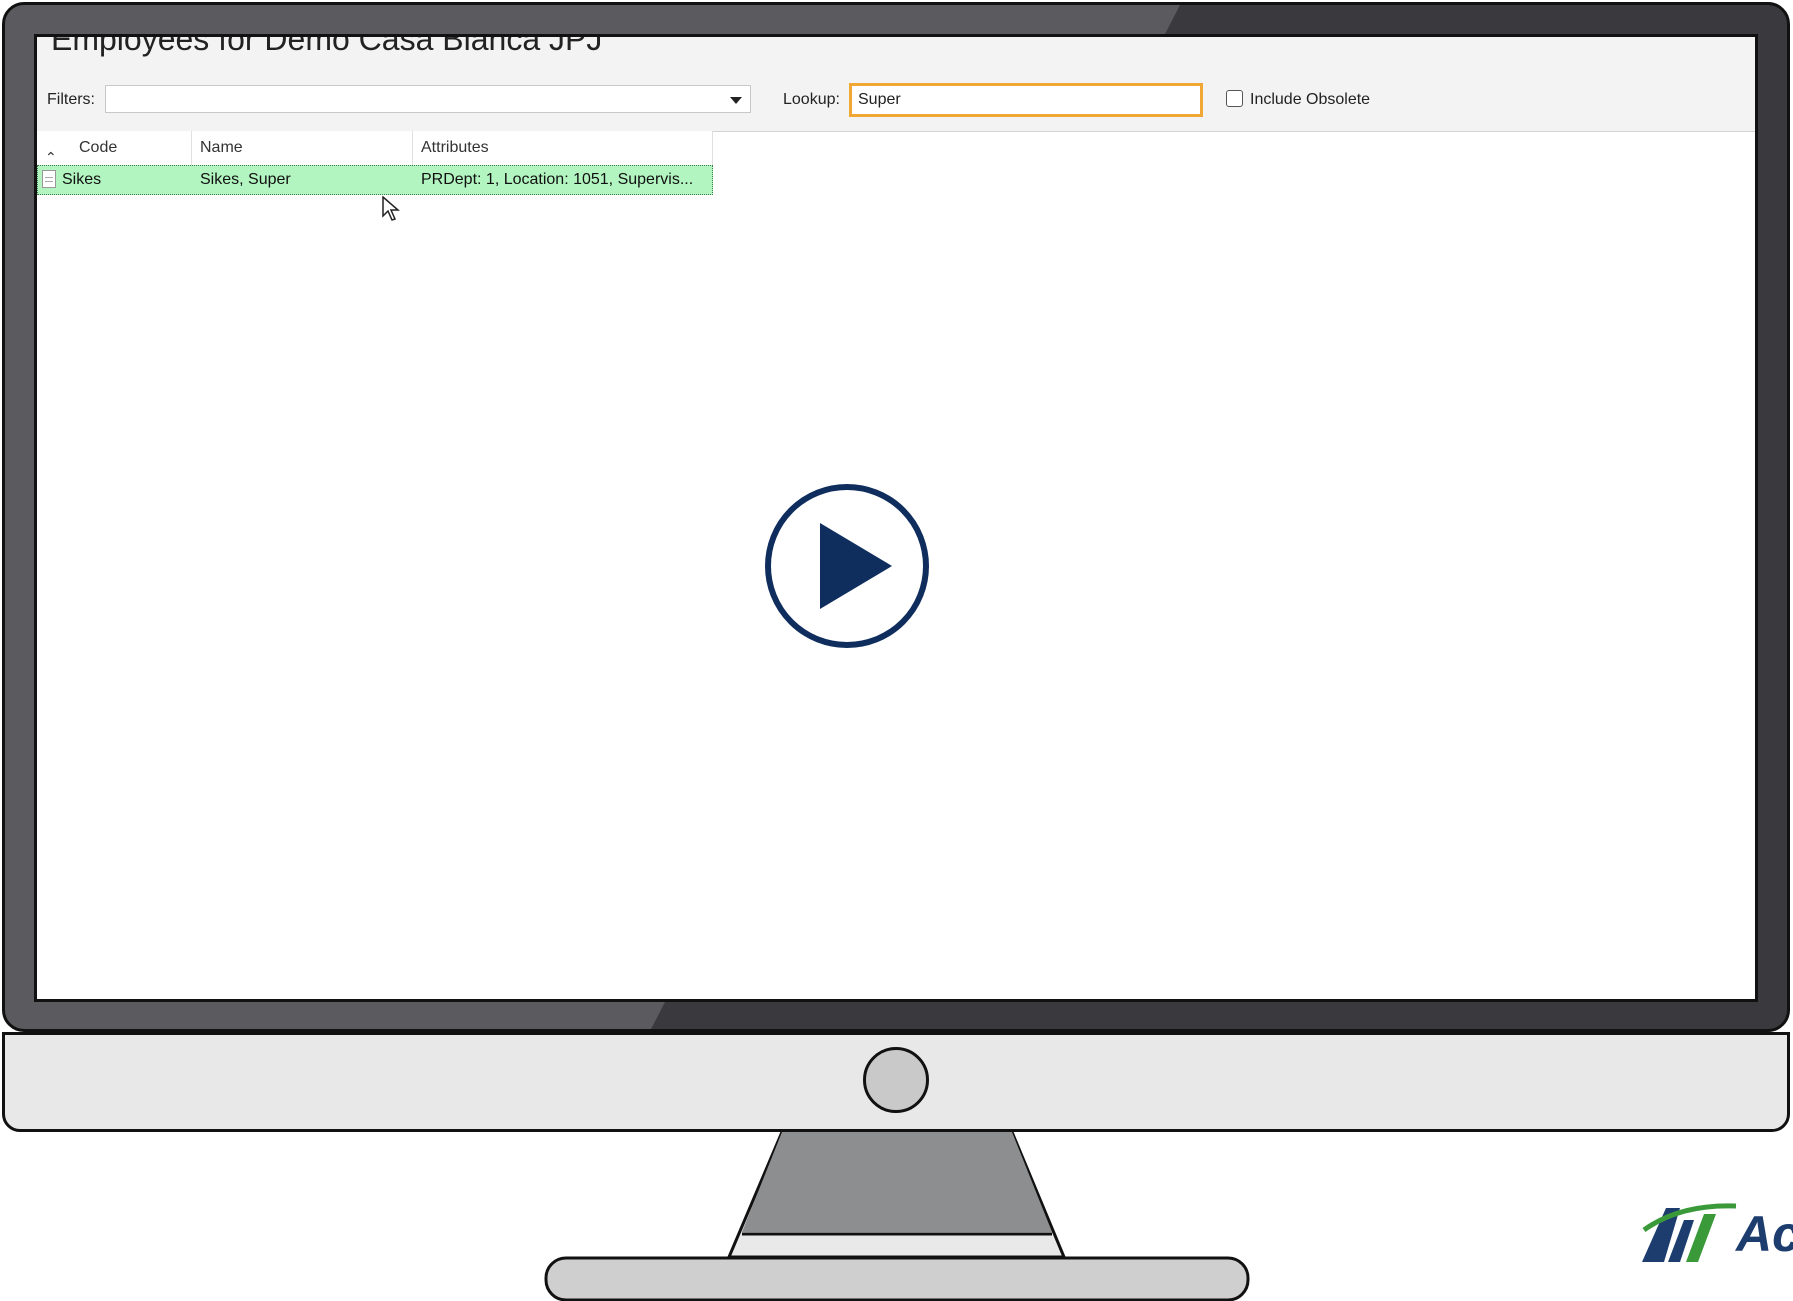 Image resolution: width=1793 pixels, height=1301 pixels. I want to click on column-header-code: ⌃ Code, so click(114, 148).